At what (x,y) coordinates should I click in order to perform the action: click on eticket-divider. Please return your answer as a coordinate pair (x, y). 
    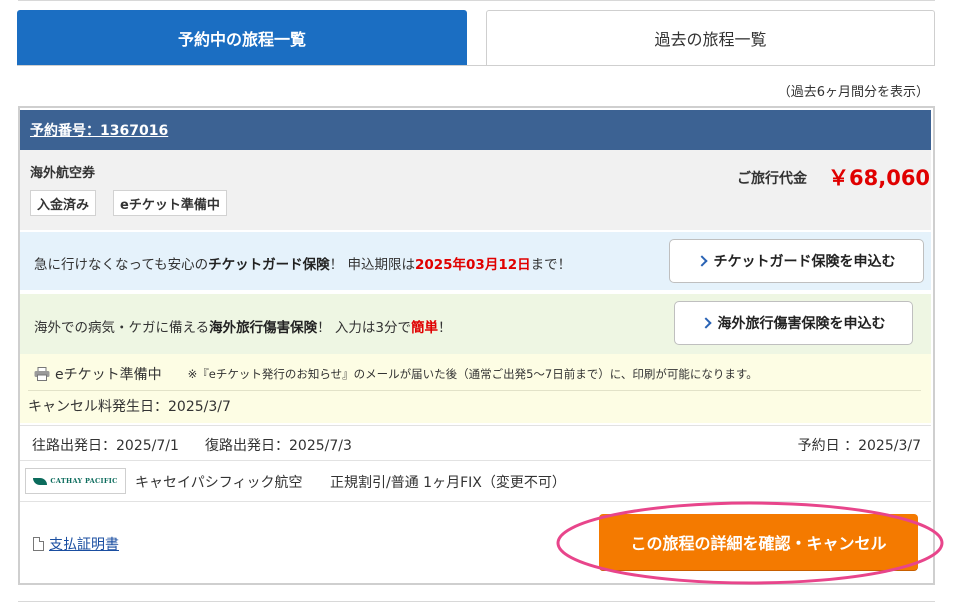
    Looking at the image, I should click on (474, 390).